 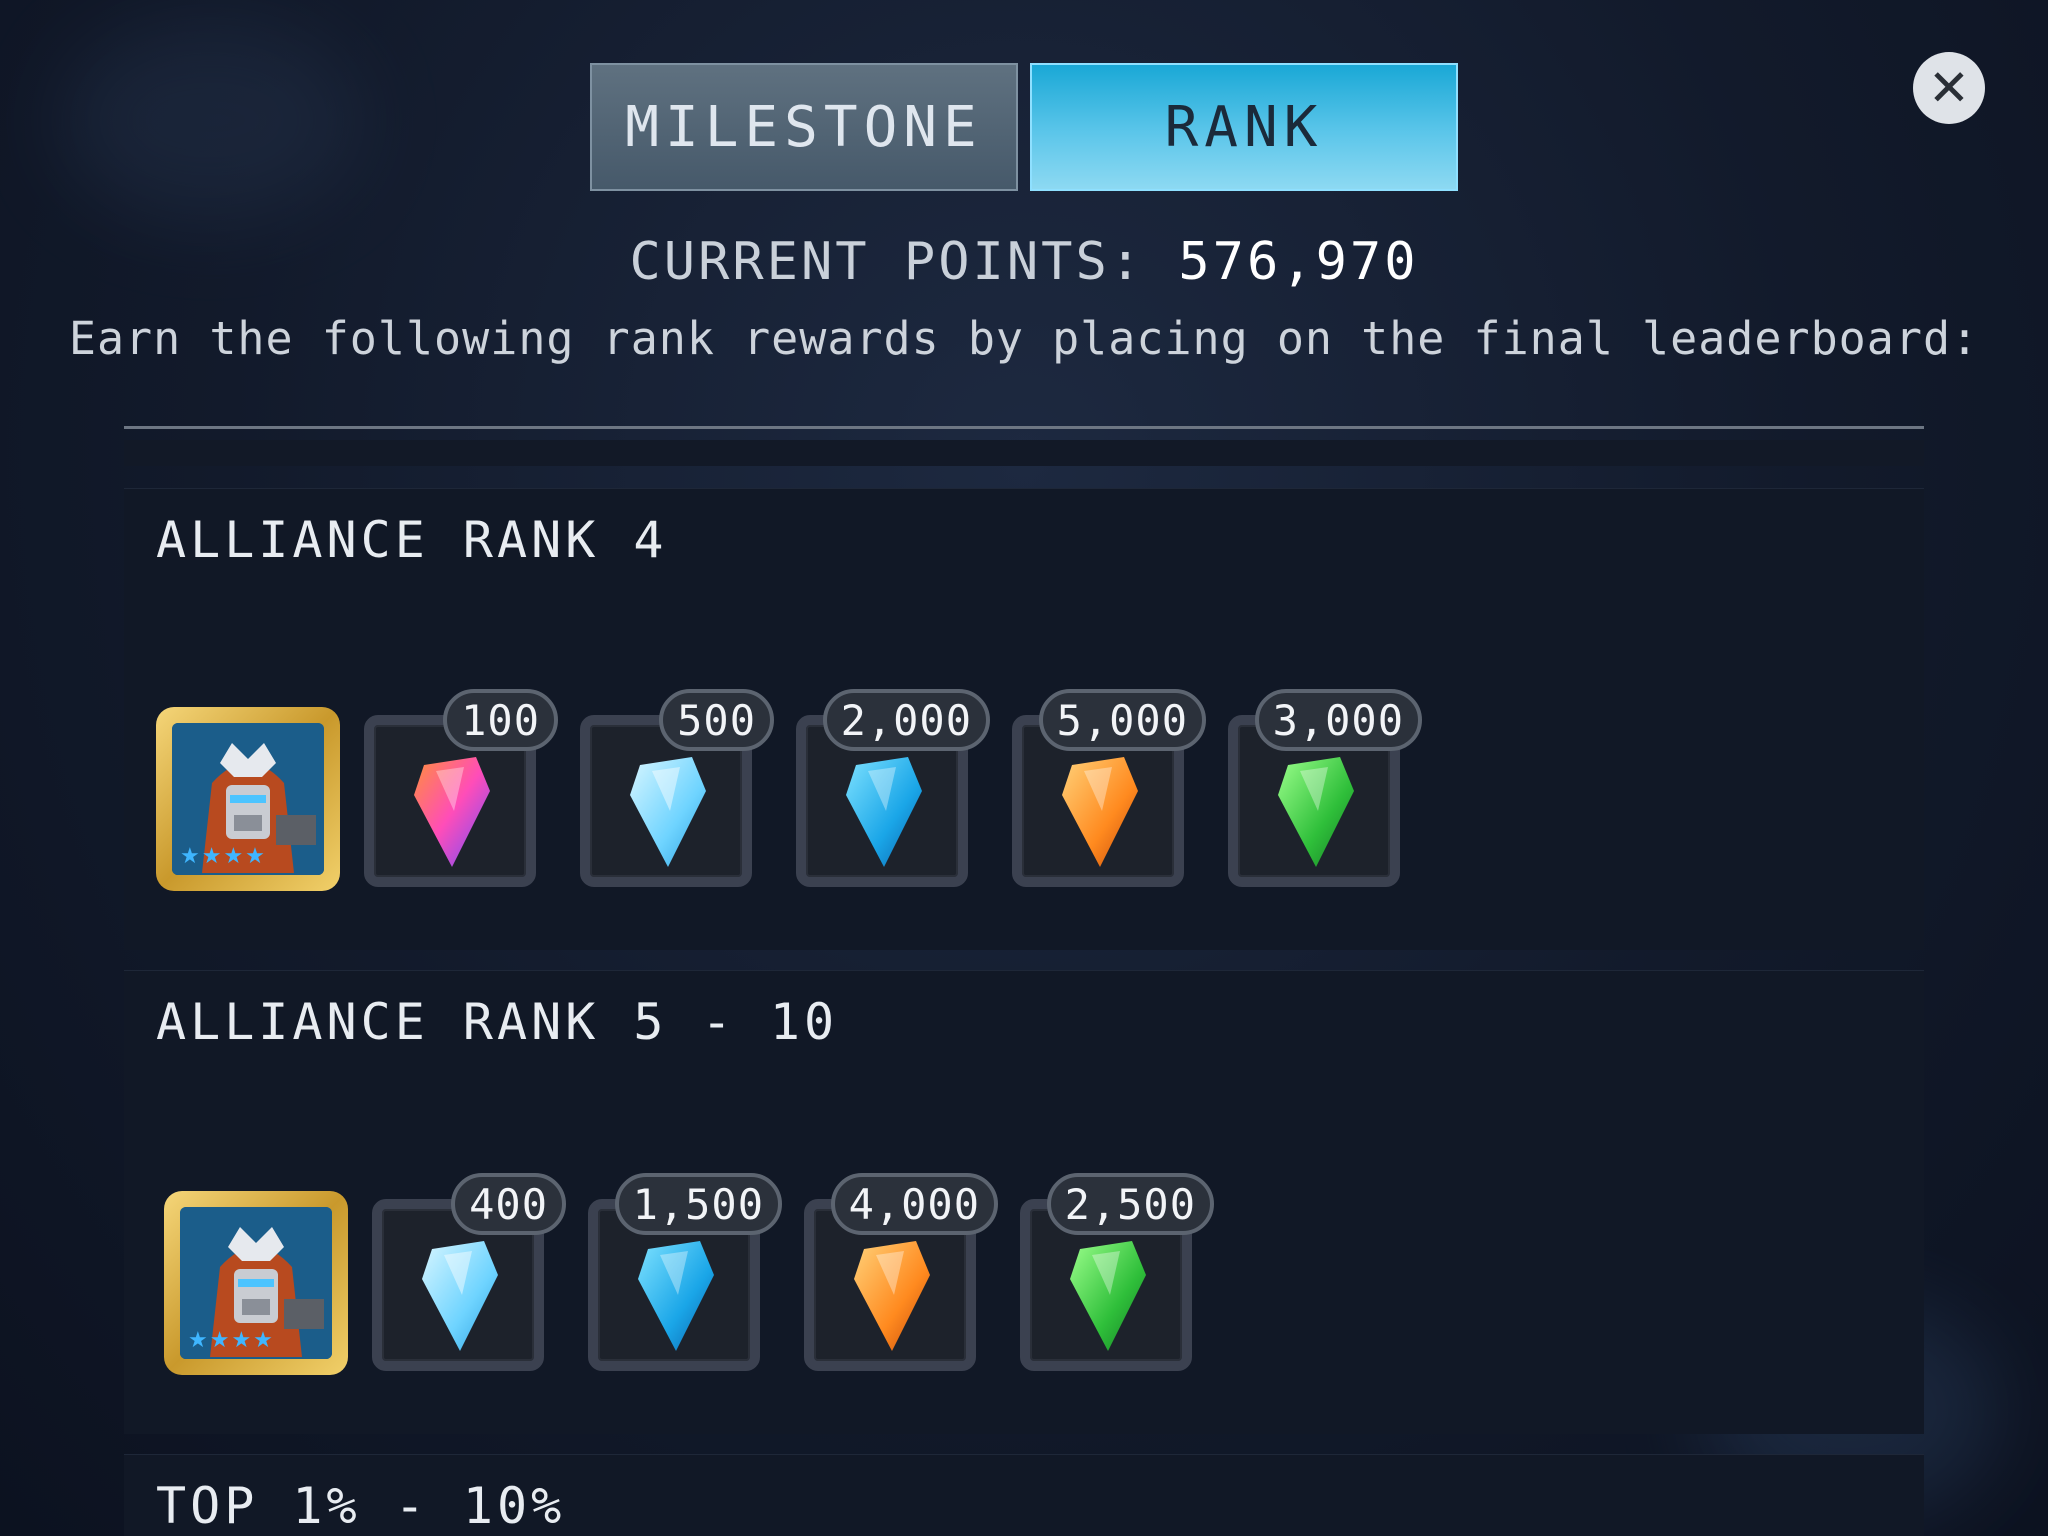 What do you see at coordinates (1338, 720) in the screenshot?
I see `reward-amount-badge: 3,000` at bounding box center [1338, 720].